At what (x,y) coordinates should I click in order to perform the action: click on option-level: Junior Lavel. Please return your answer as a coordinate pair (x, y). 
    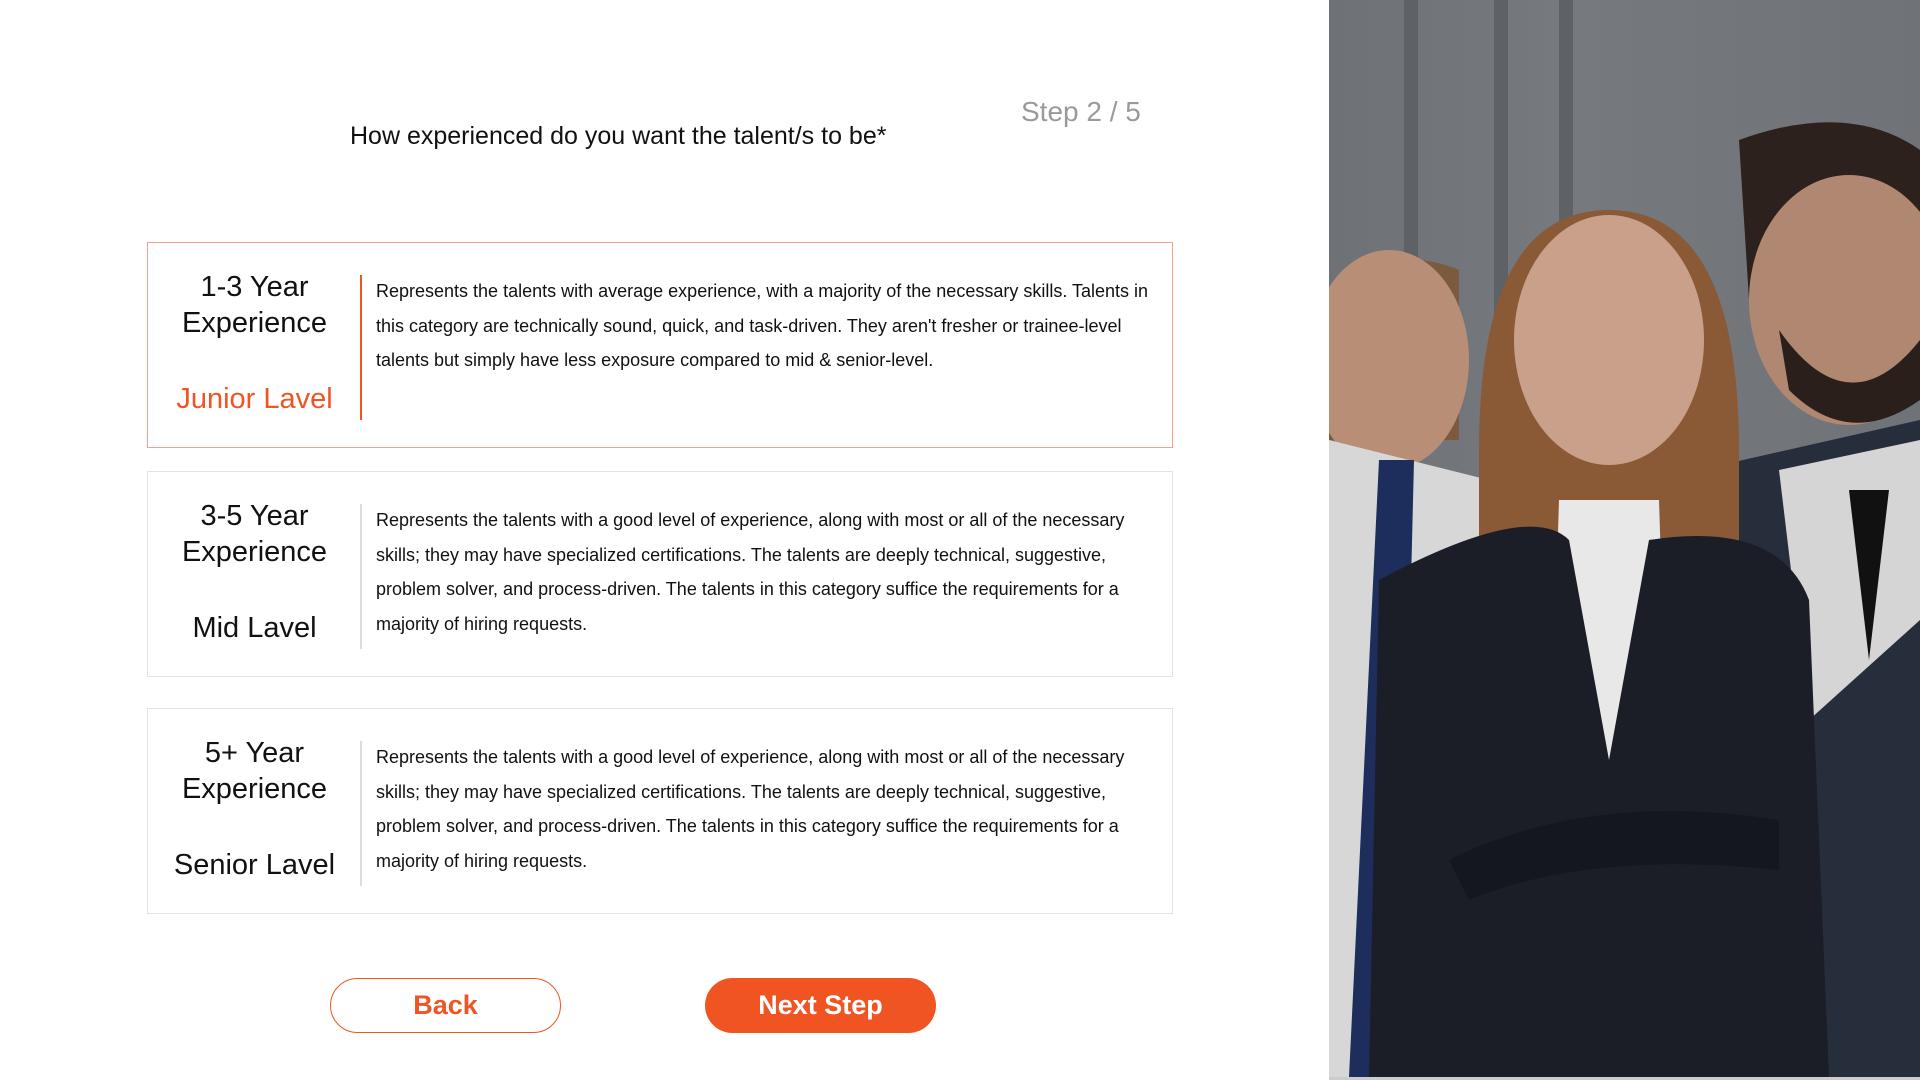
    Looking at the image, I should click on (254, 399).